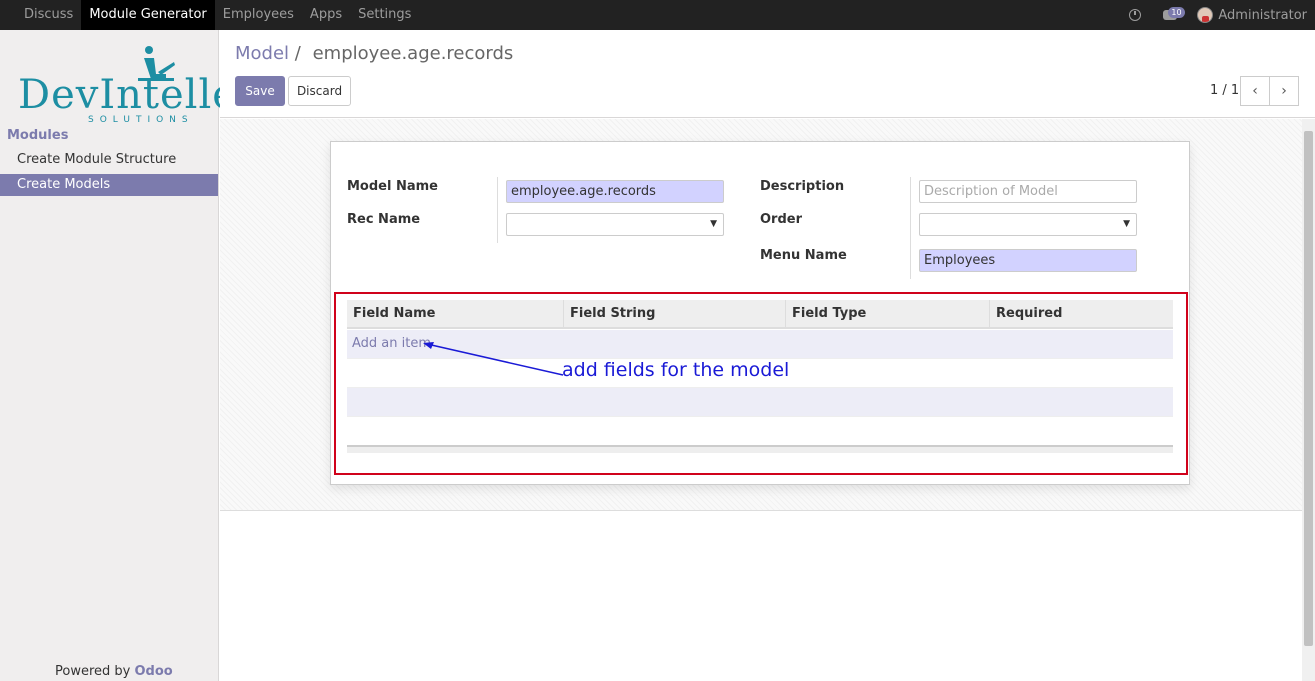 Image resolution: width=1315 pixels, height=681 pixels. Describe the element at coordinates (319, 91) in the screenshot. I see `discard-button: Discard` at that location.